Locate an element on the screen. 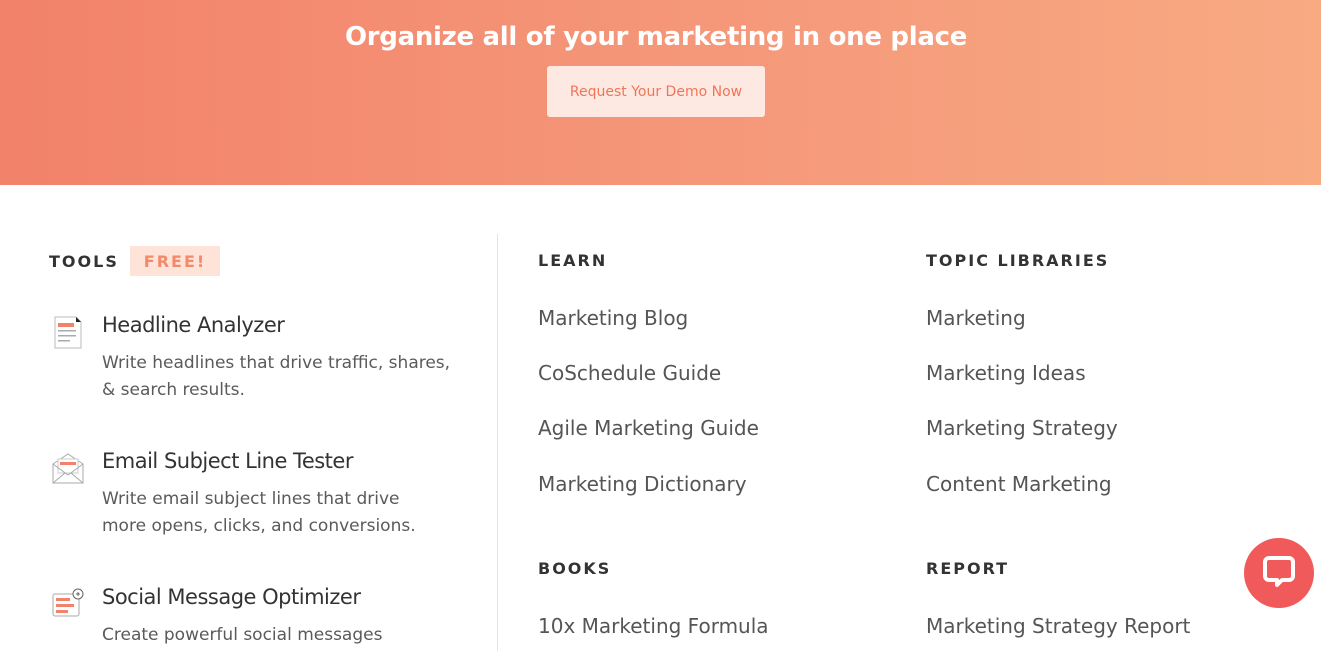 This screenshot has height=651, width=1327. tool-description-line: Write email subject lines that drive is located at coordinates (251, 499).